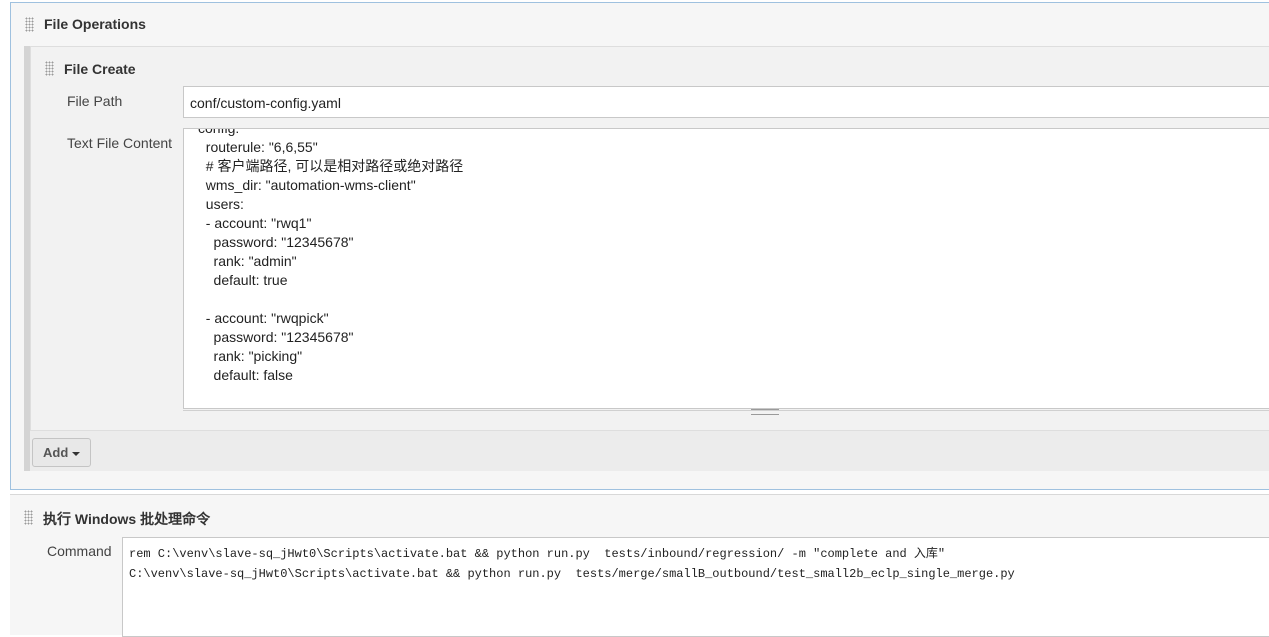 The width and height of the screenshot is (1269, 637). I want to click on file-path-input: conf/custom-config.yaml, so click(726, 102).